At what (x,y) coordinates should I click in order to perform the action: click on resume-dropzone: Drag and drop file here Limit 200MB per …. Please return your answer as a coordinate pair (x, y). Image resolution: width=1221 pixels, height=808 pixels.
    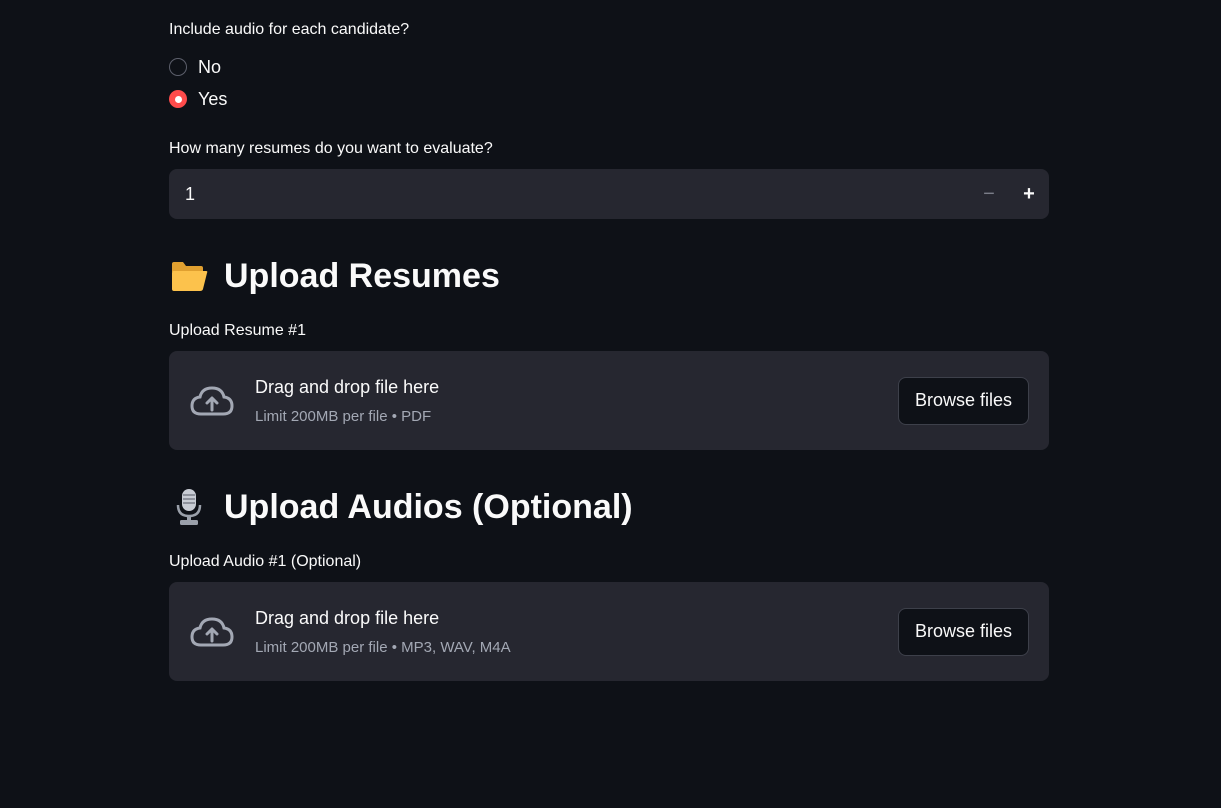
    Looking at the image, I should click on (609, 400).